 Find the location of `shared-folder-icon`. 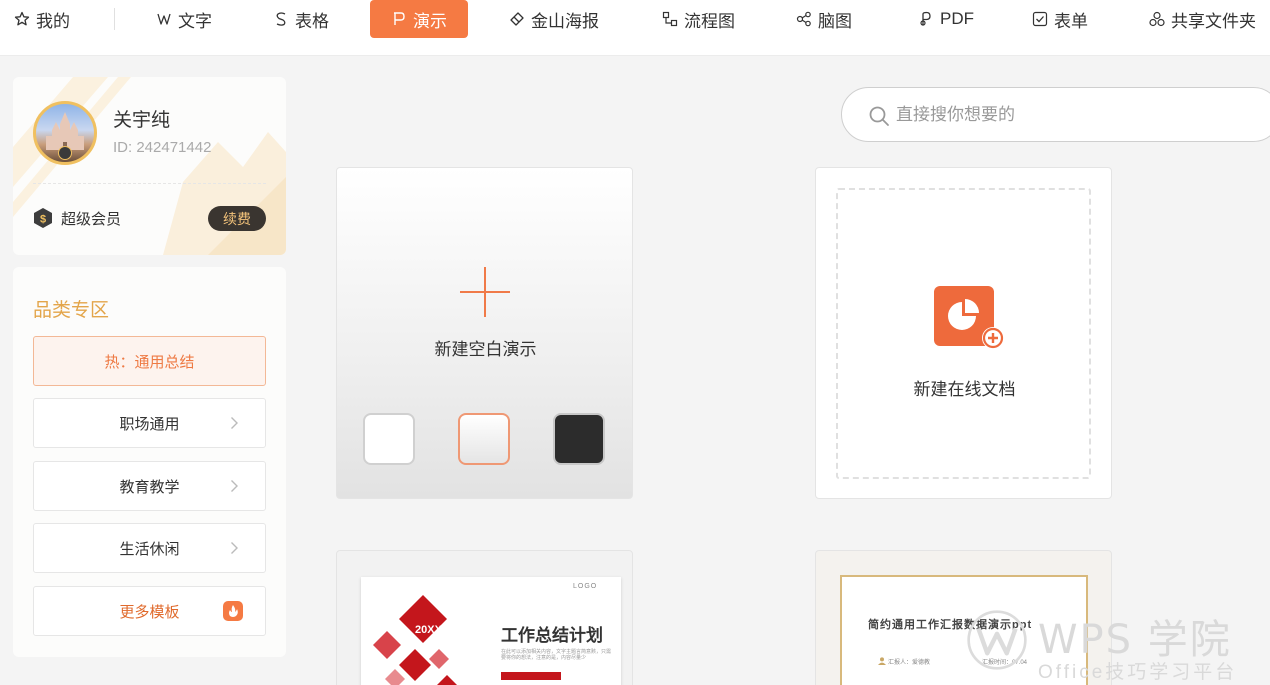

shared-folder-icon is located at coordinates (1157, 19).